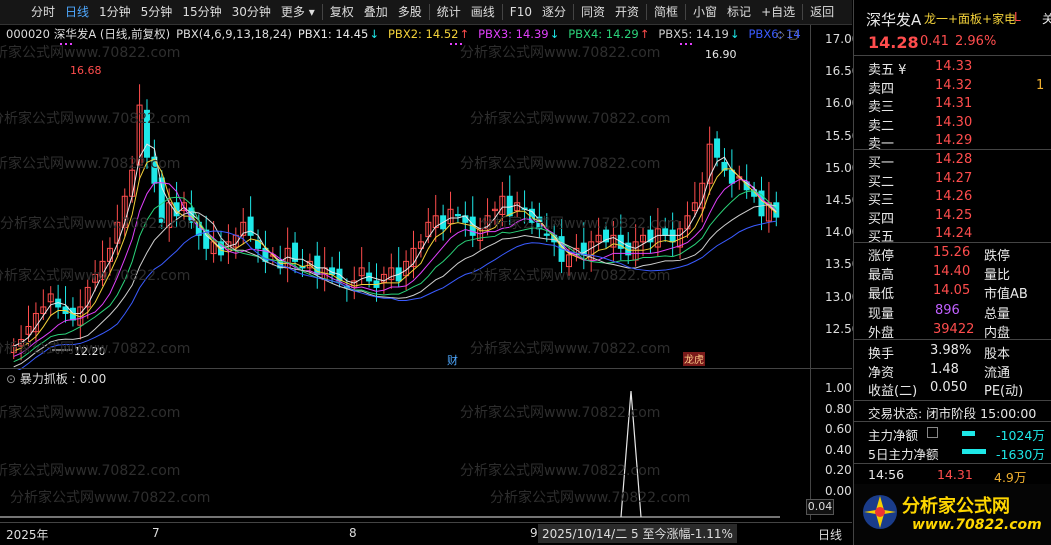 The width and height of the screenshot is (1051, 545). What do you see at coordinates (1020, 454) in the screenshot?
I see `main-net5-value: -1630万` at bounding box center [1020, 454].